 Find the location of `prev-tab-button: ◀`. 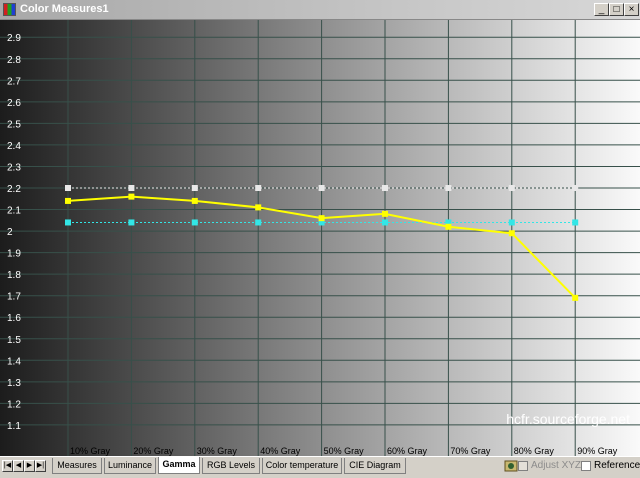

prev-tab-button: ◀ is located at coordinates (18, 466).